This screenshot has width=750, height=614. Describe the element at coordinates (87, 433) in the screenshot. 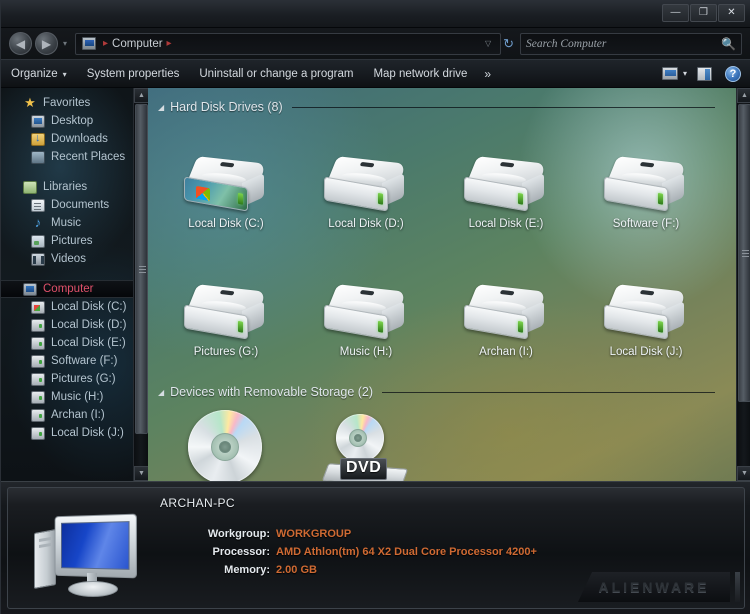

I see `sidebar-item-label: Local Disk (J:)` at that location.